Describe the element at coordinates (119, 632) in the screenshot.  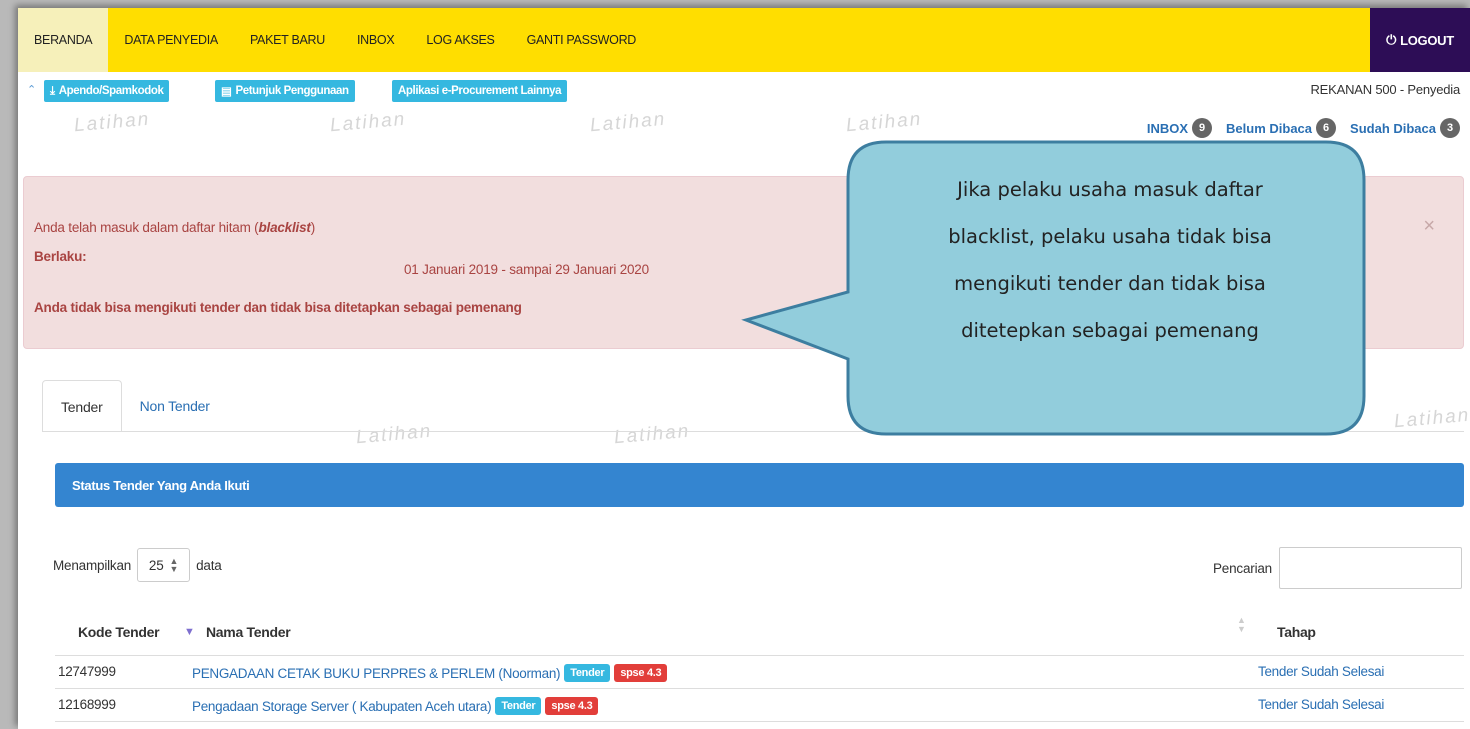
I see `column-kode-tender: Kode Tender` at that location.